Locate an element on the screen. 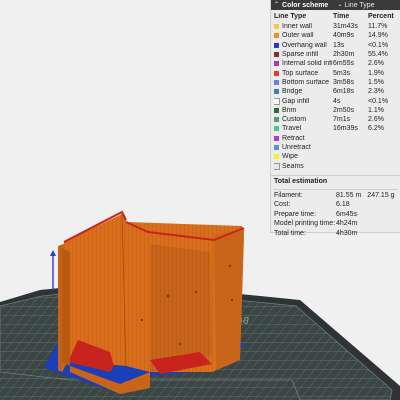  line-type-time: 3m58s is located at coordinates (344, 82).